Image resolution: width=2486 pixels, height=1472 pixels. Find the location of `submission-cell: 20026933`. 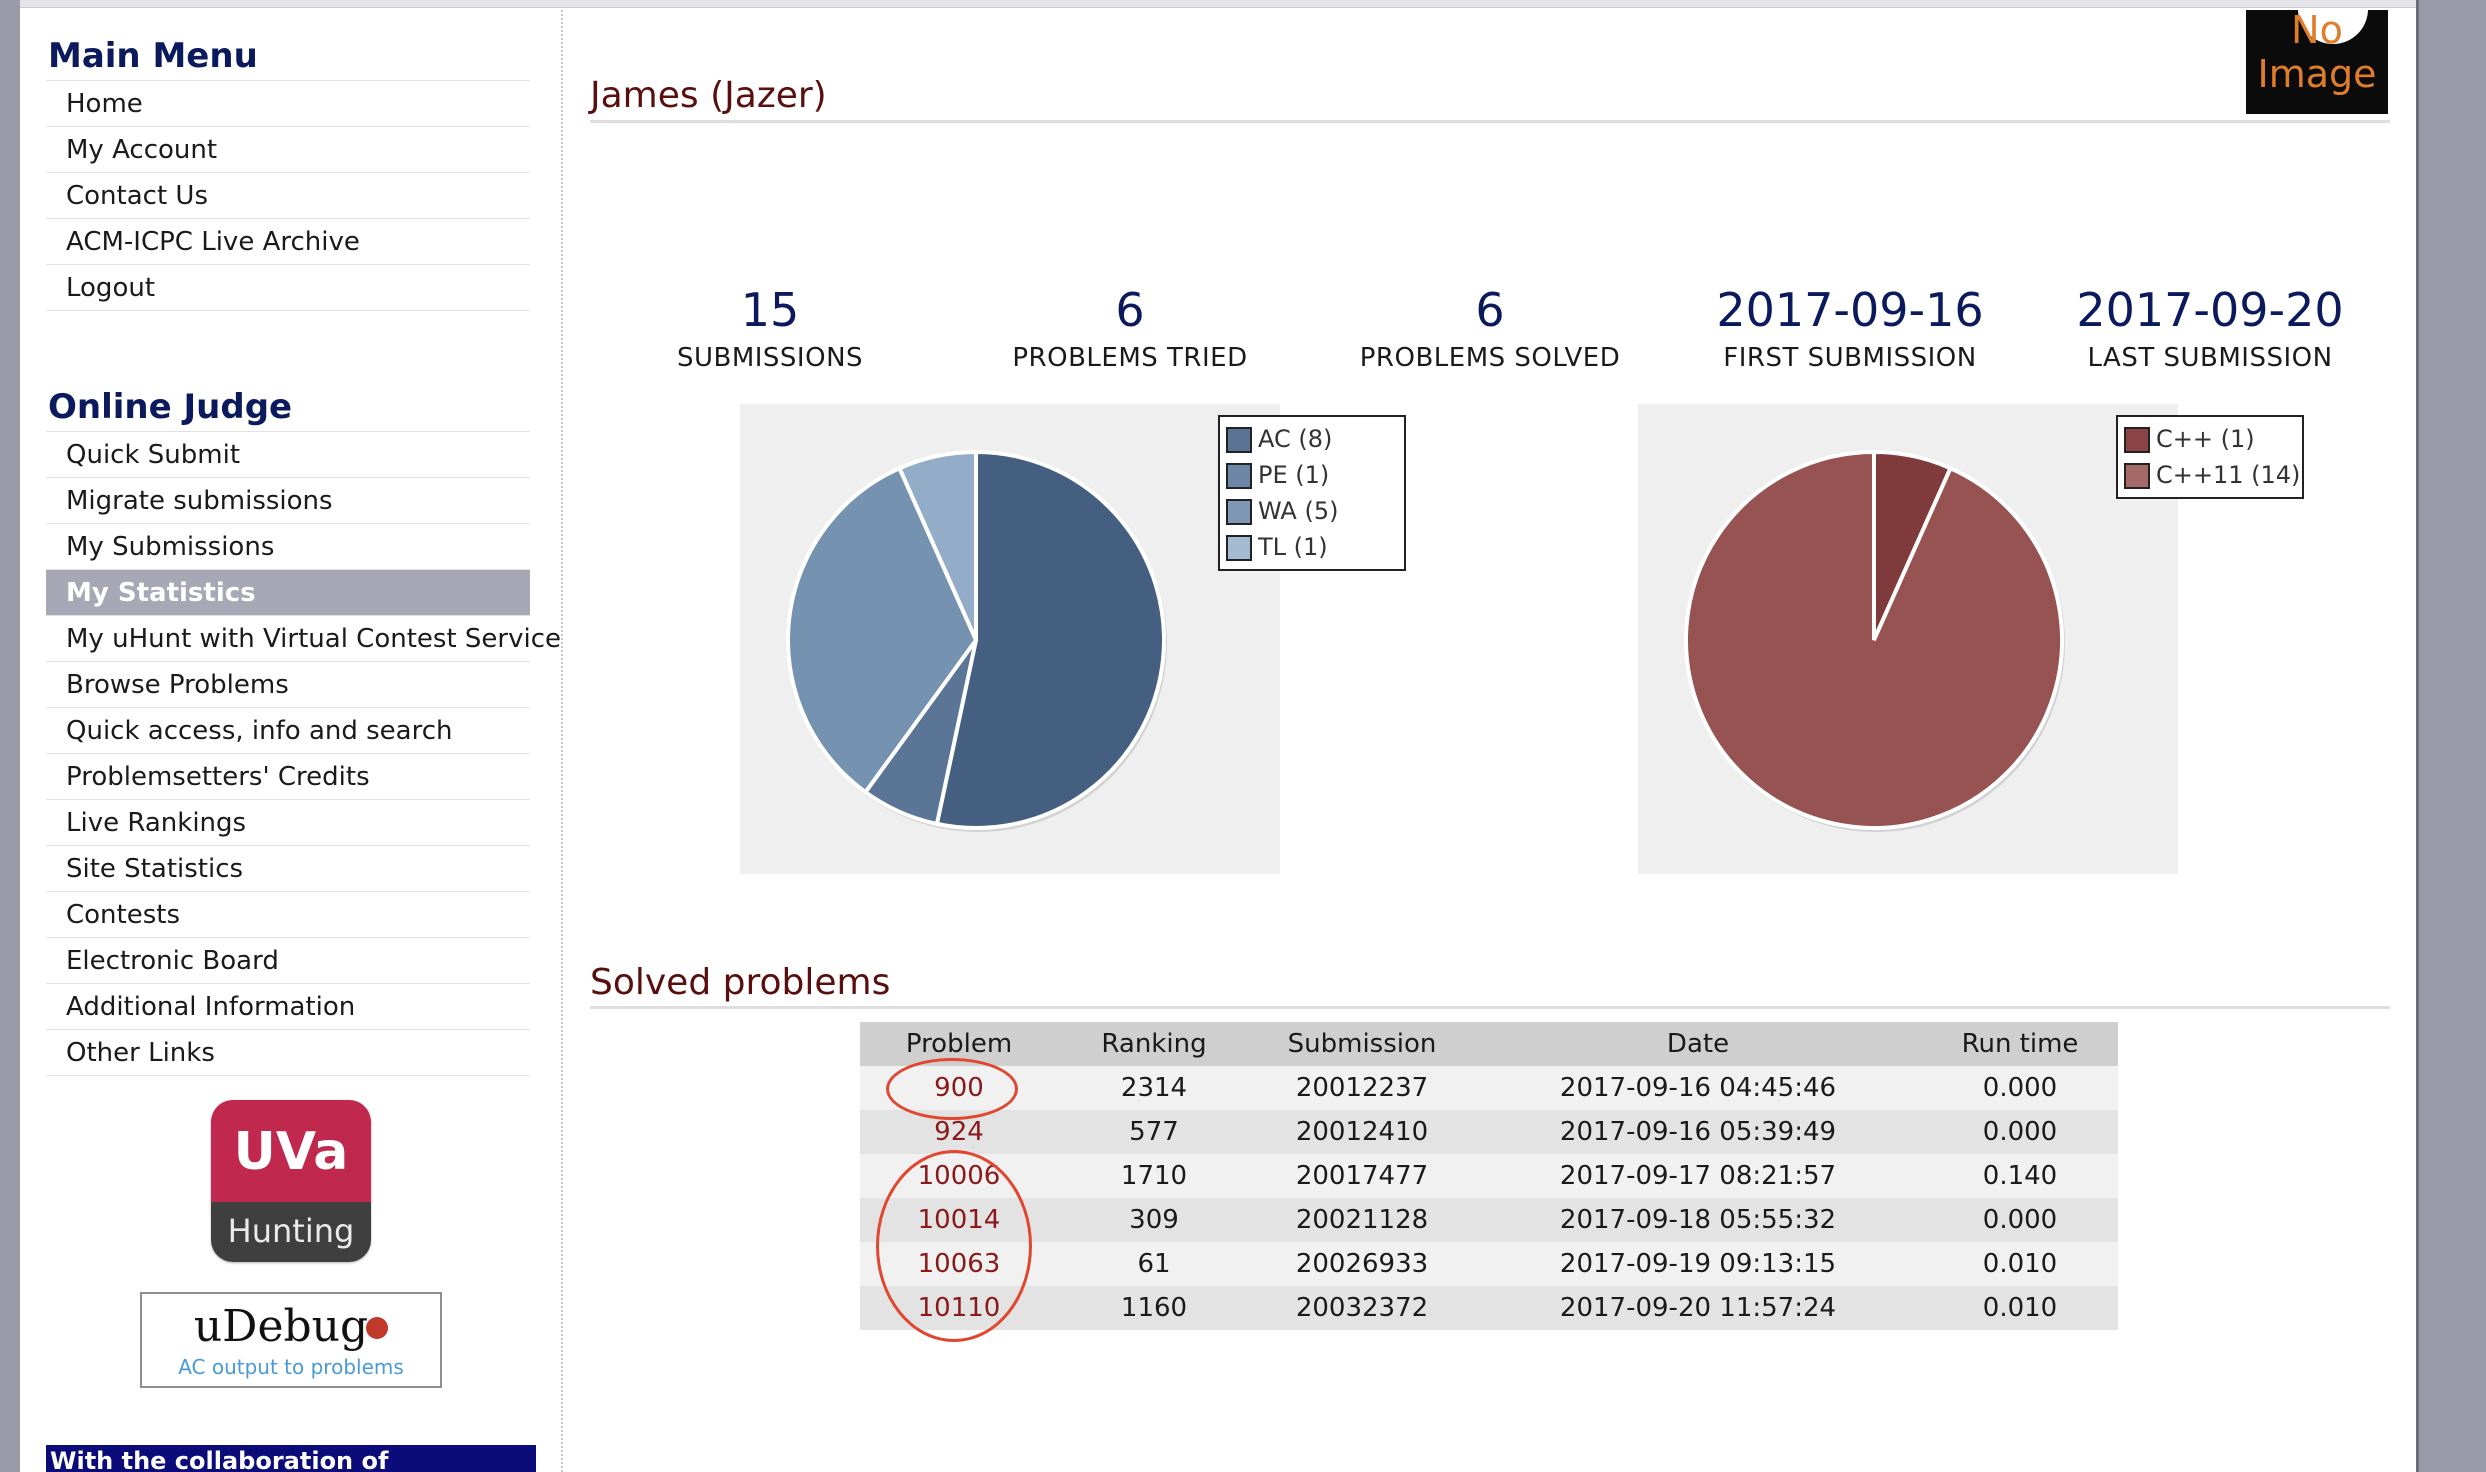

submission-cell: 20026933 is located at coordinates (1362, 1264).